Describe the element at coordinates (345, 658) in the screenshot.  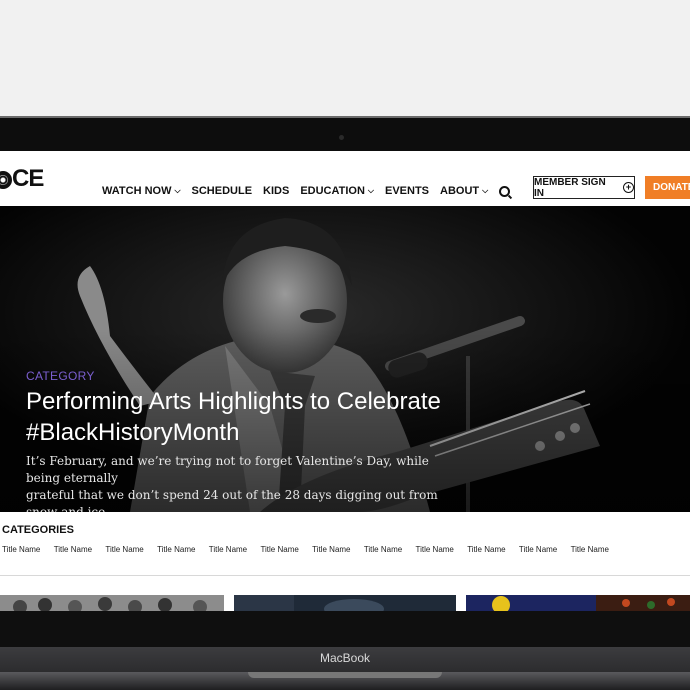
I see `device-brand-label: MacBook` at that location.